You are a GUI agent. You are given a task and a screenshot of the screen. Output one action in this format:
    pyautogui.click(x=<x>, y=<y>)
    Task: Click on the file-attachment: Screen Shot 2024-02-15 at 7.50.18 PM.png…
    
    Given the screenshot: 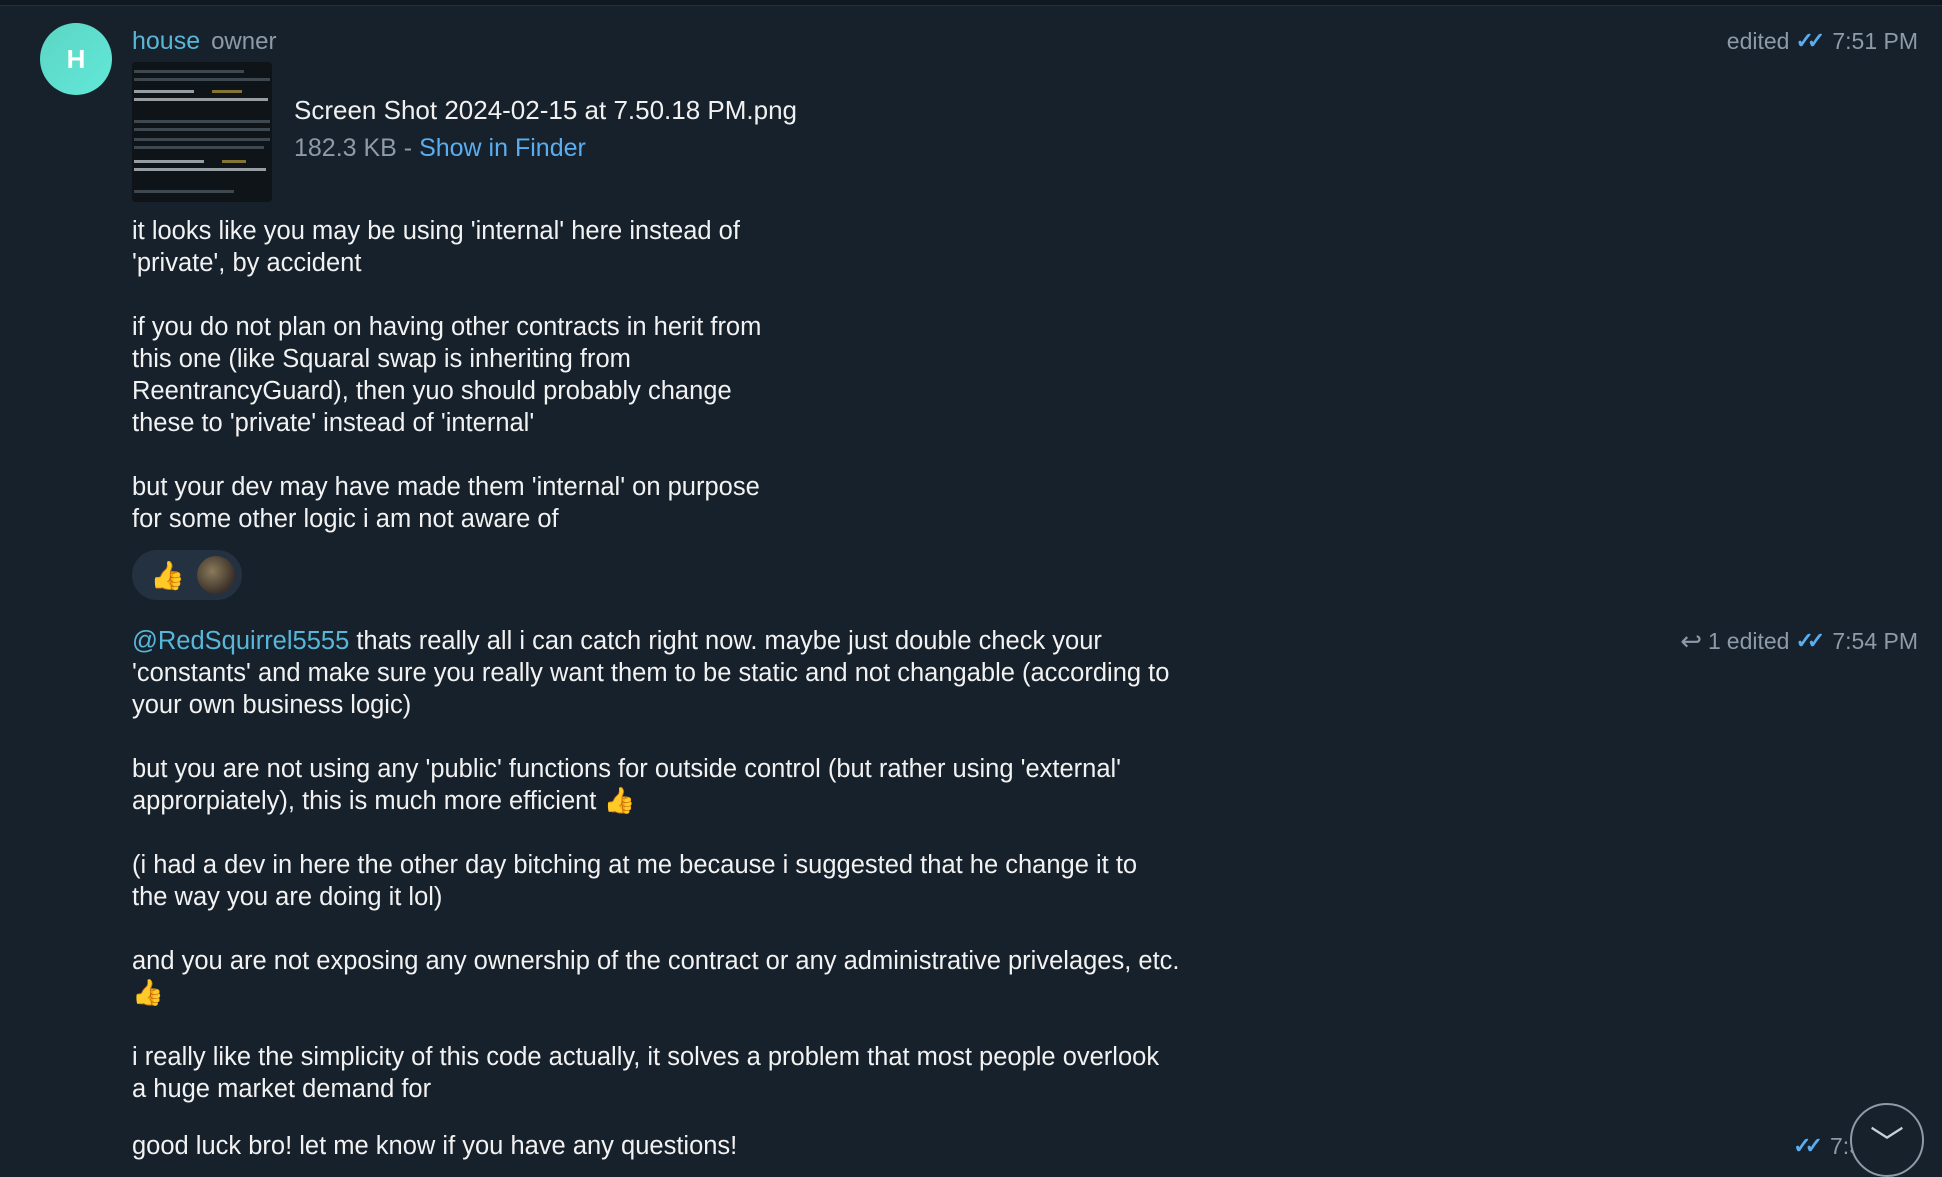 What is the action you would take?
    pyautogui.click(x=464, y=132)
    